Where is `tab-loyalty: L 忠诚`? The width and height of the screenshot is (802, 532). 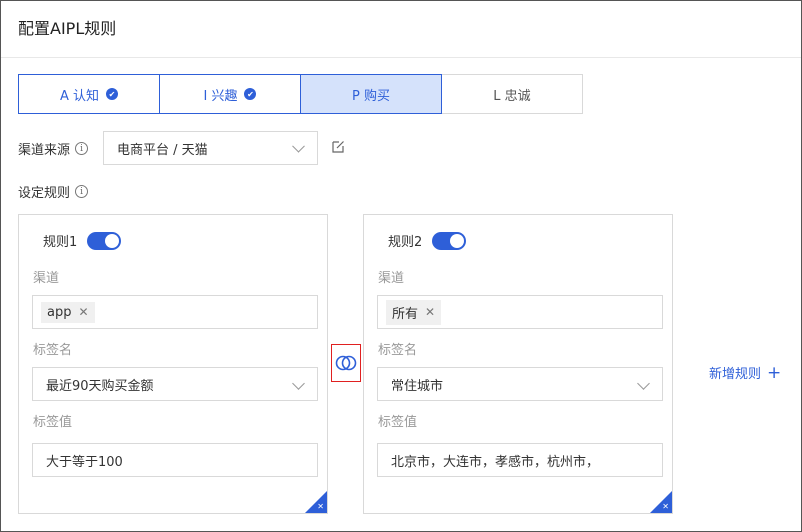
tab-loyalty: L 忠诚 is located at coordinates (512, 94).